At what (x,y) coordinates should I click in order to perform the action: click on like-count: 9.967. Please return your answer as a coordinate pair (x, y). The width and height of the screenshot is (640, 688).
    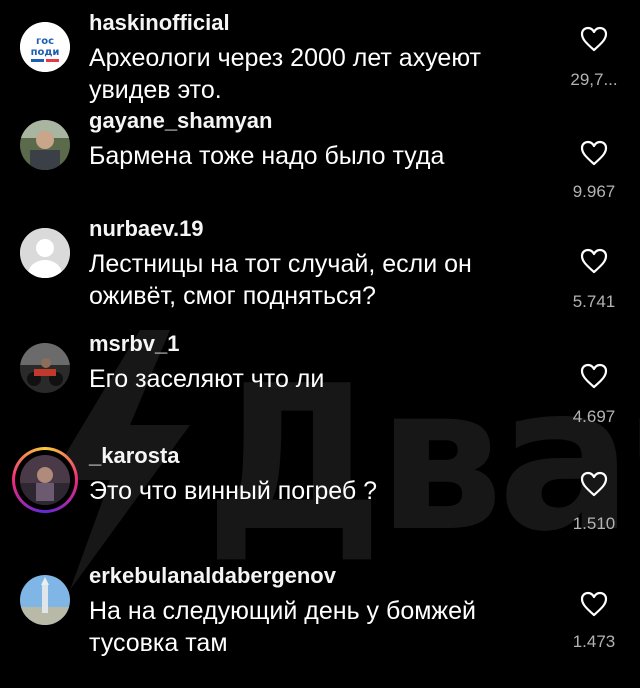
    Looking at the image, I should click on (594, 191).